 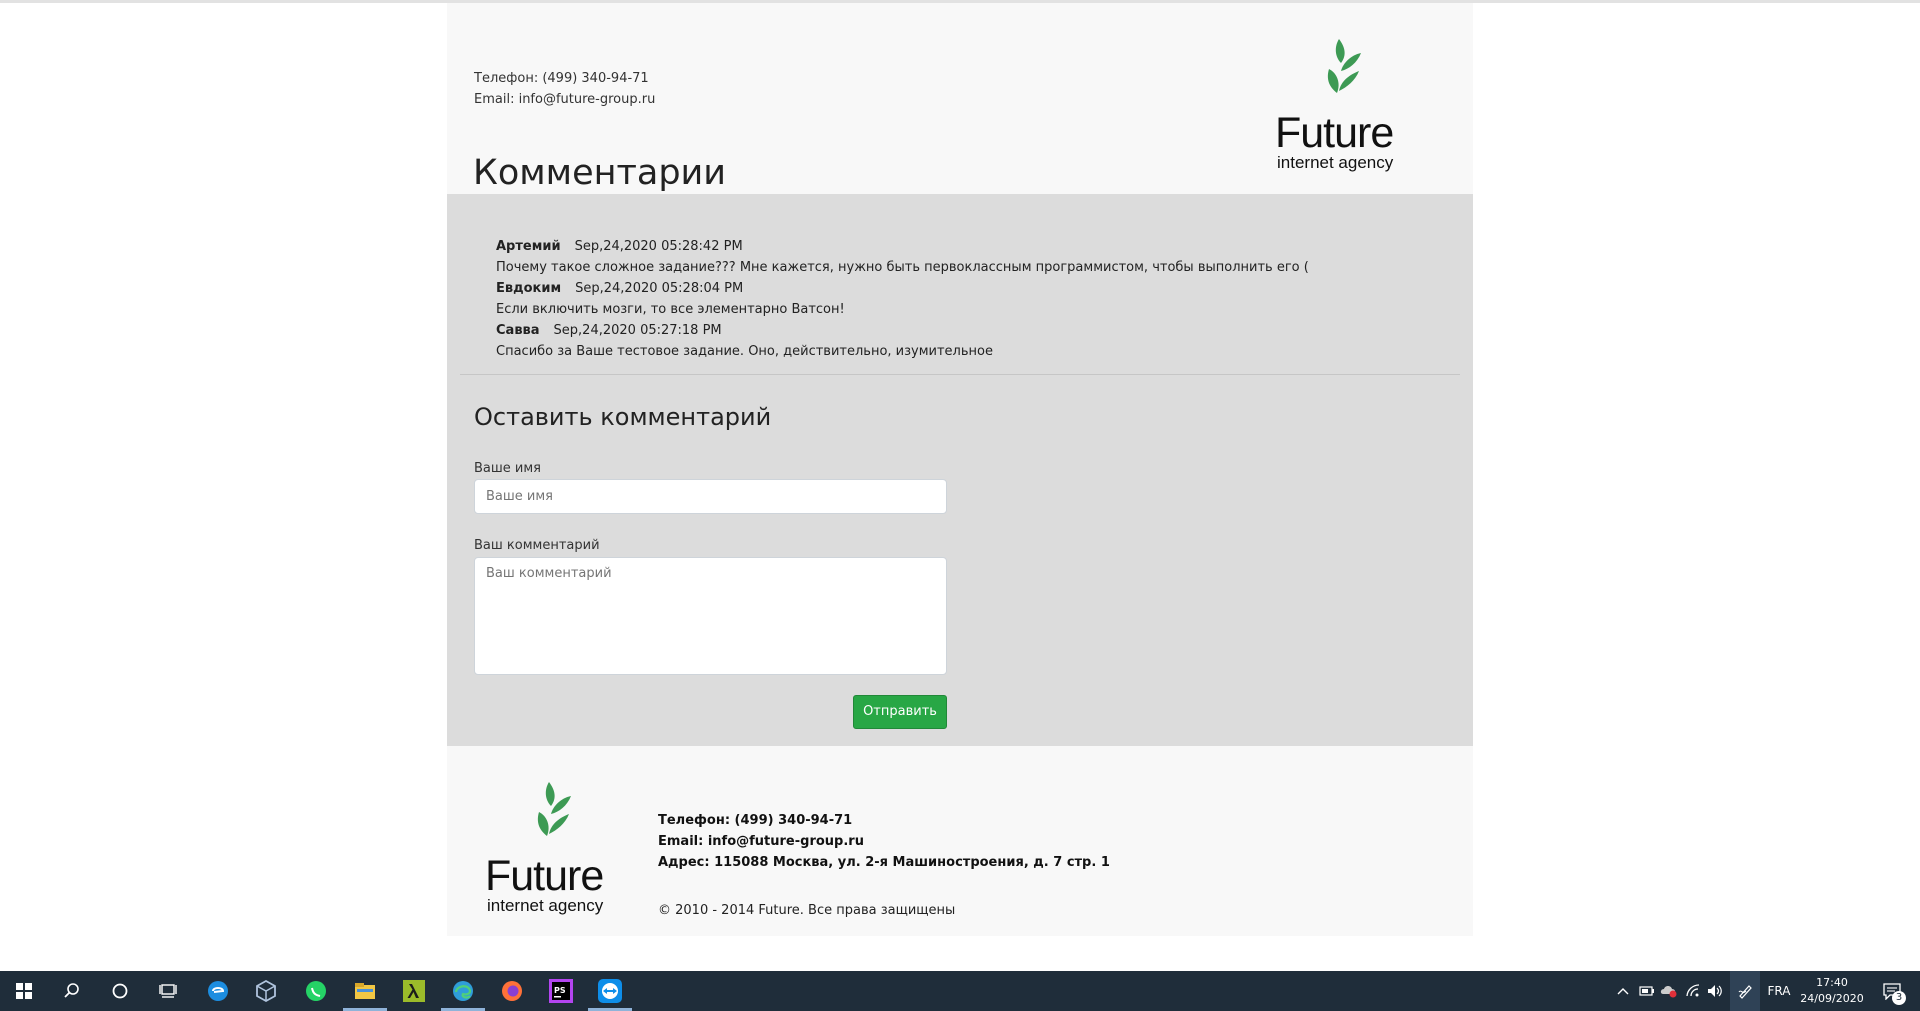 What do you see at coordinates (463, 991) in the screenshot?
I see `edge-icon` at bounding box center [463, 991].